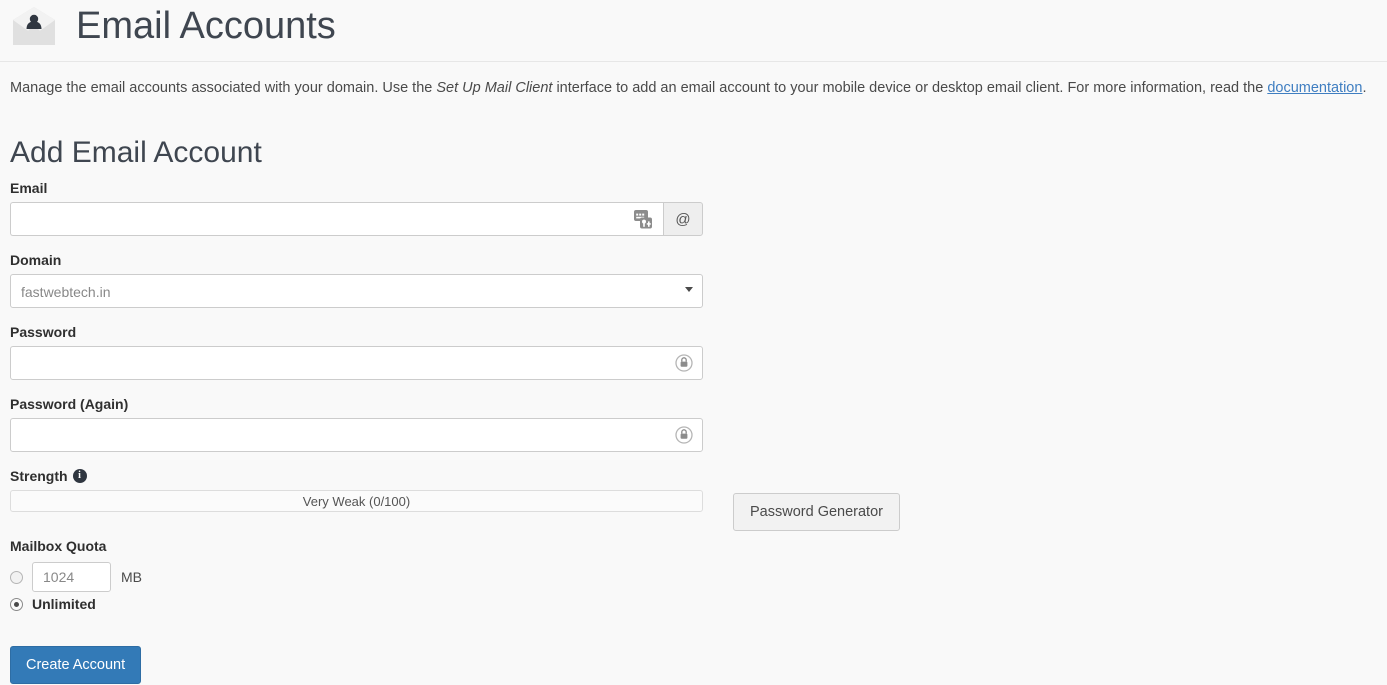 The image size is (1387, 685). What do you see at coordinates (43, 332) in the screenshot?
I see `password-label: Password` at bounding box center [43, 332].